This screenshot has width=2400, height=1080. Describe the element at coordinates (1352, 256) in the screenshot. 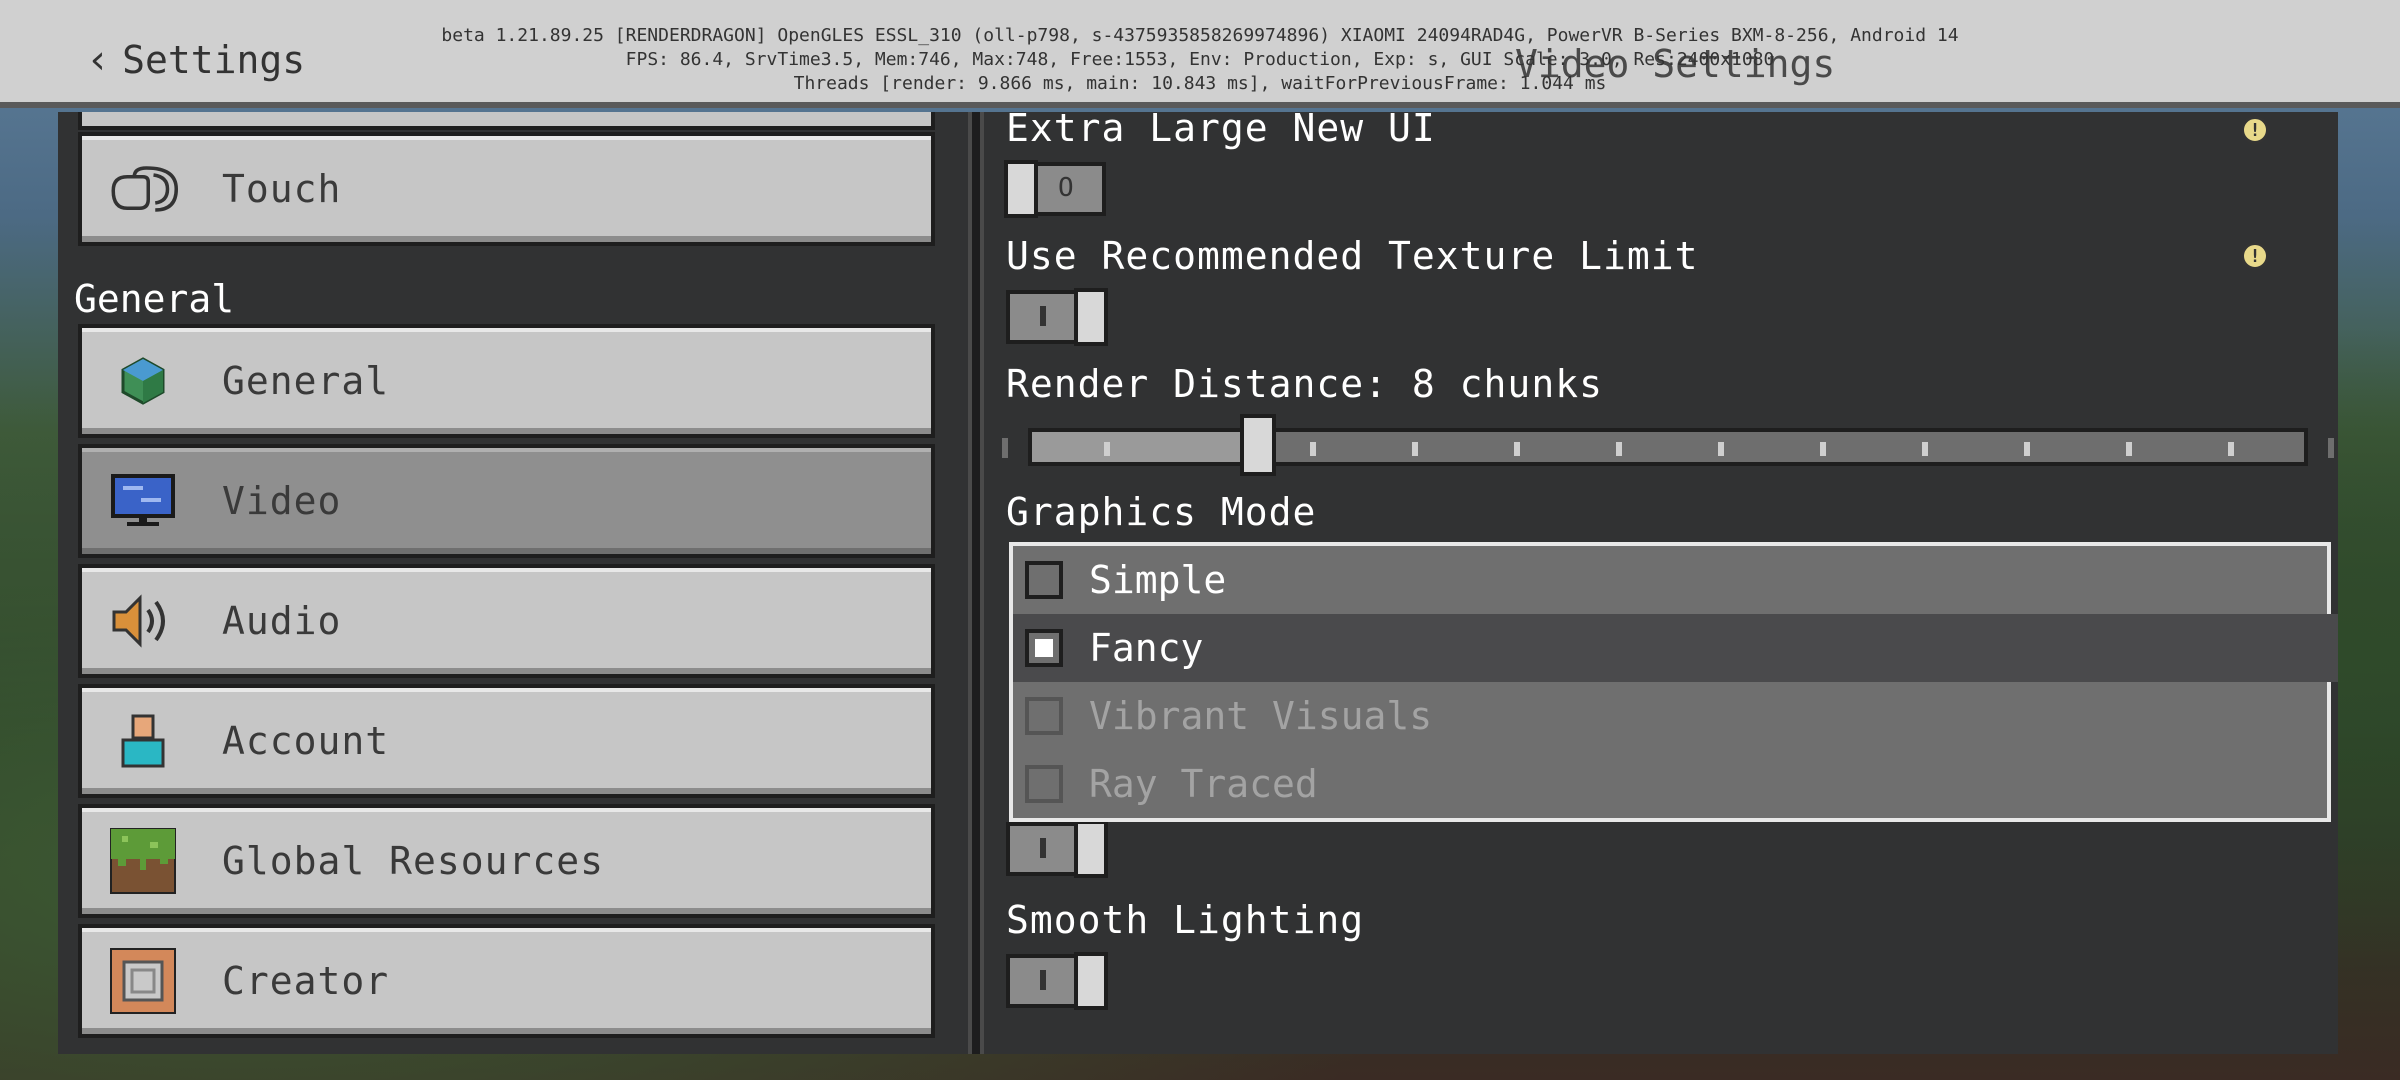

I see `setting-label-texture-limit: Use Recommended Texture Limit` at that location.